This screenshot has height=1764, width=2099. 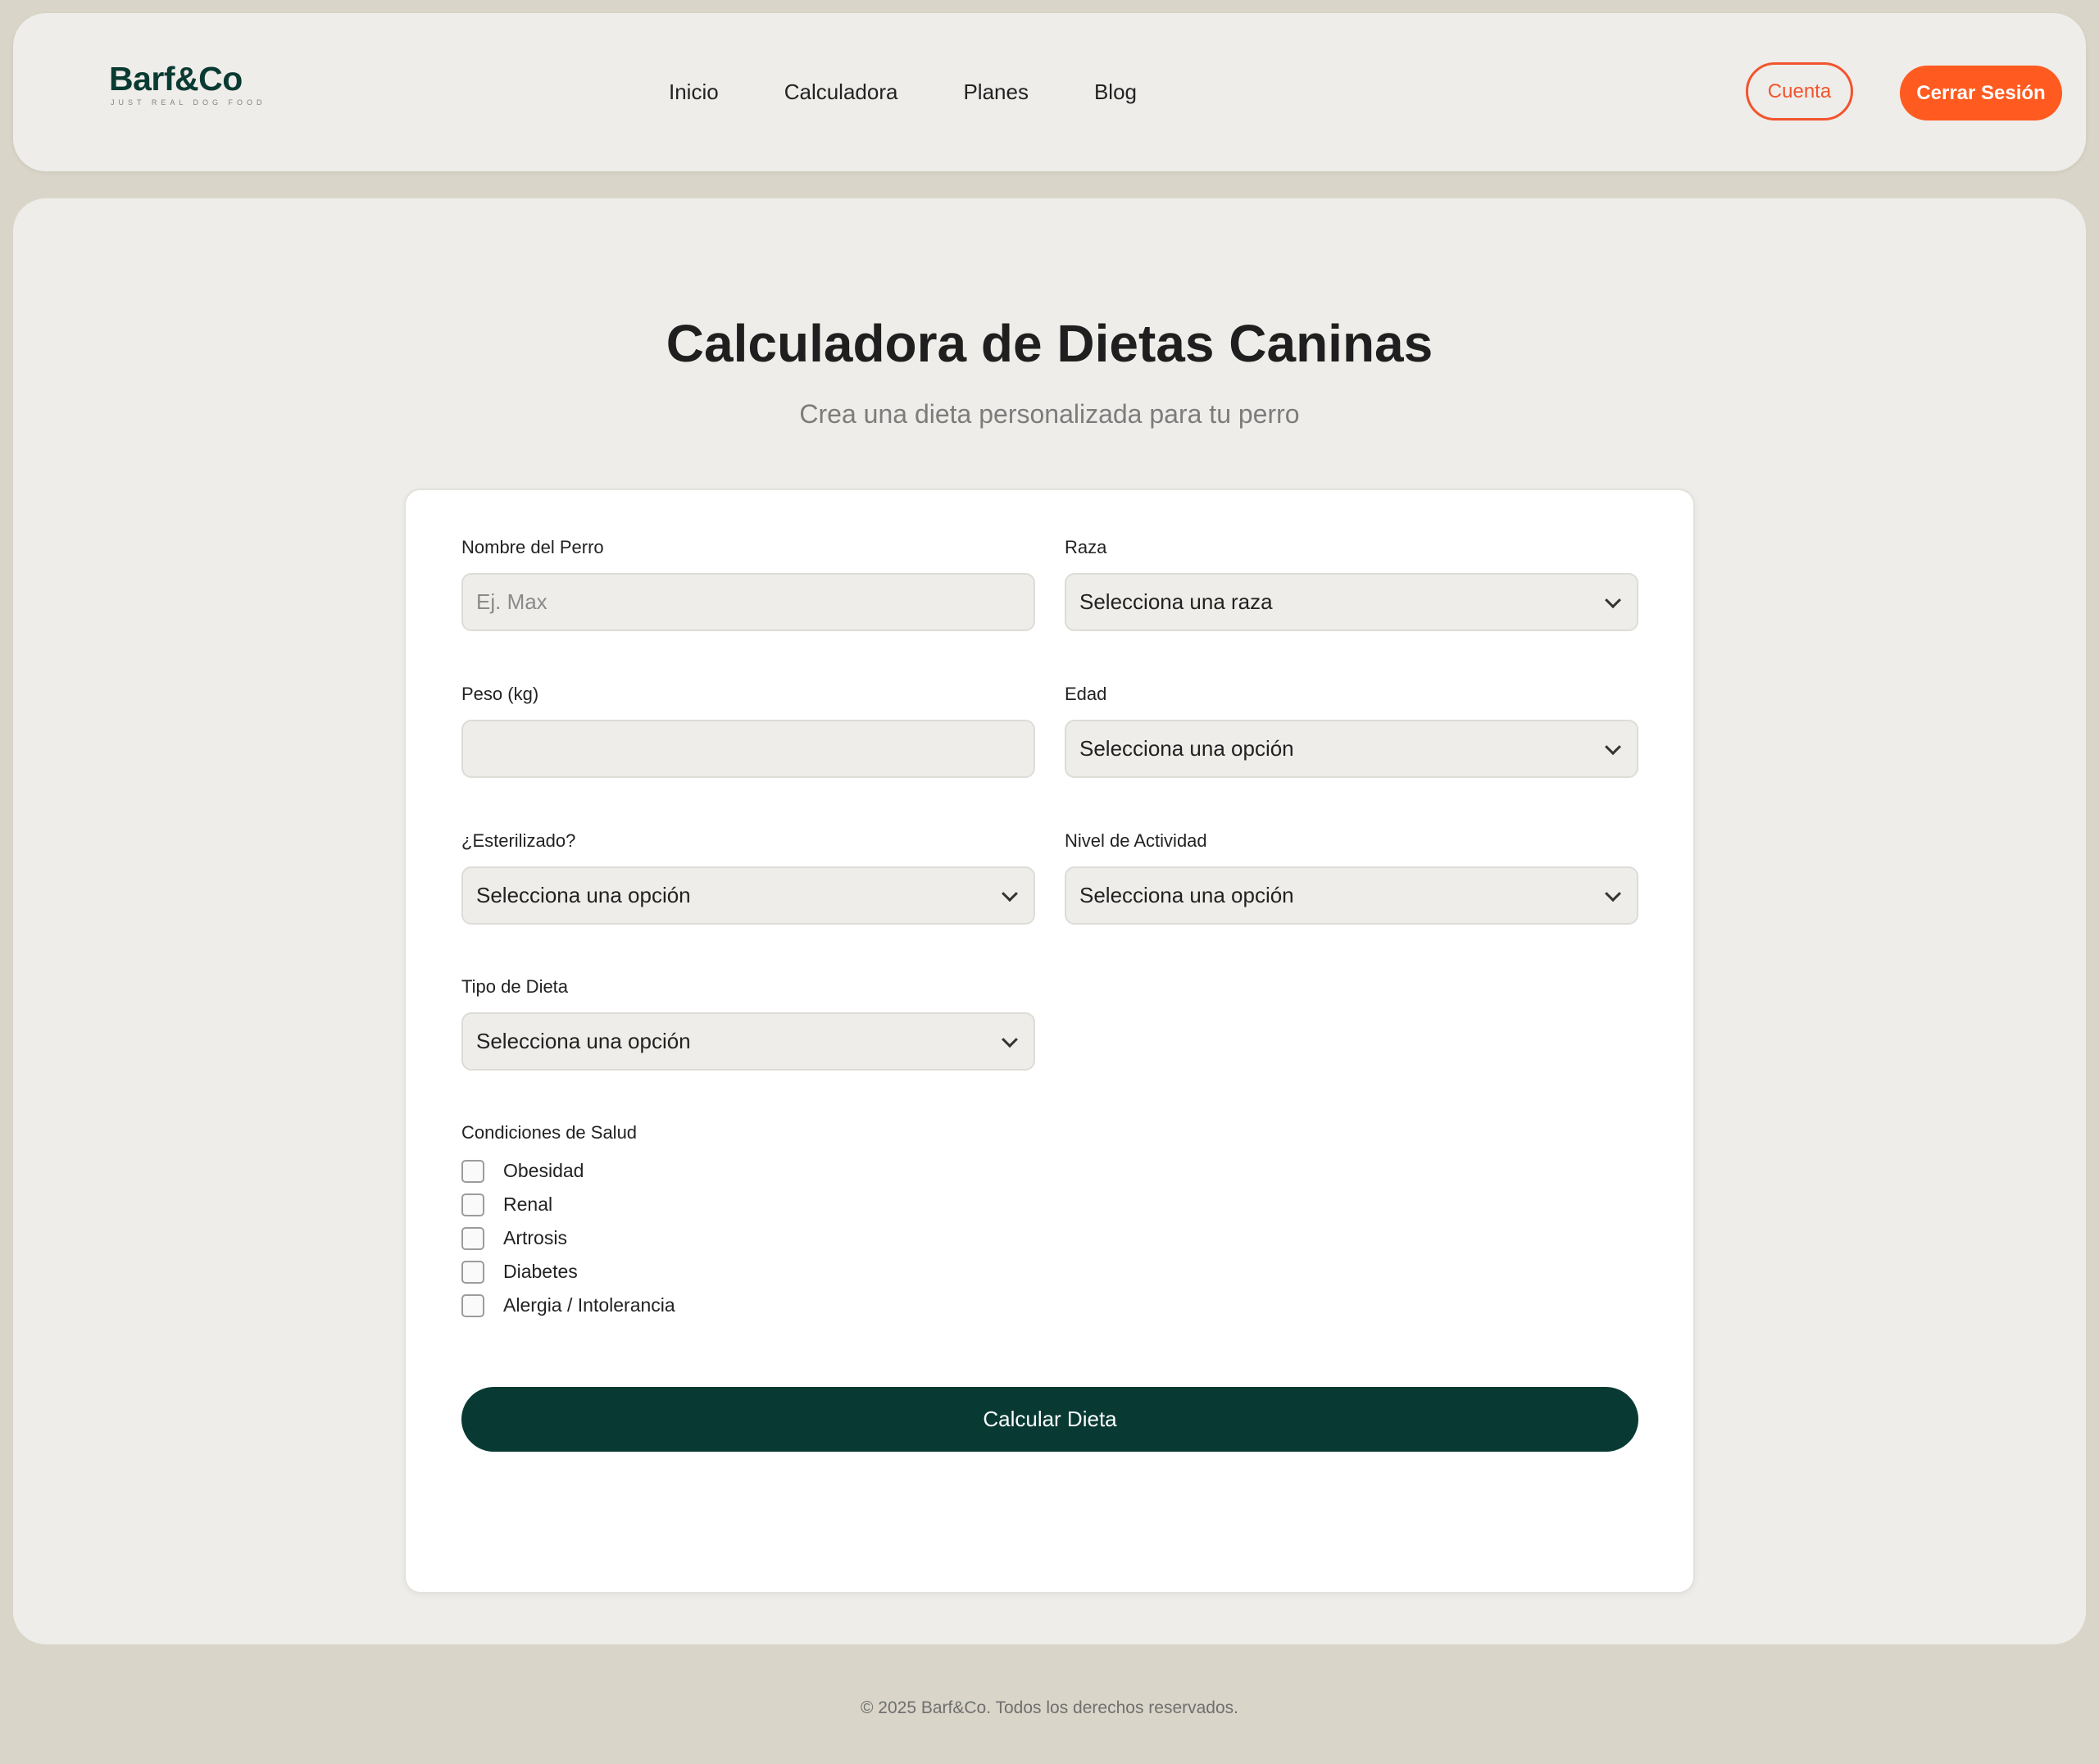 What do you see at coordinates (748, 1041) in the screenshot?
I see `diet-type-select: Selecciona una opción` at bounding box center [748, 1041].